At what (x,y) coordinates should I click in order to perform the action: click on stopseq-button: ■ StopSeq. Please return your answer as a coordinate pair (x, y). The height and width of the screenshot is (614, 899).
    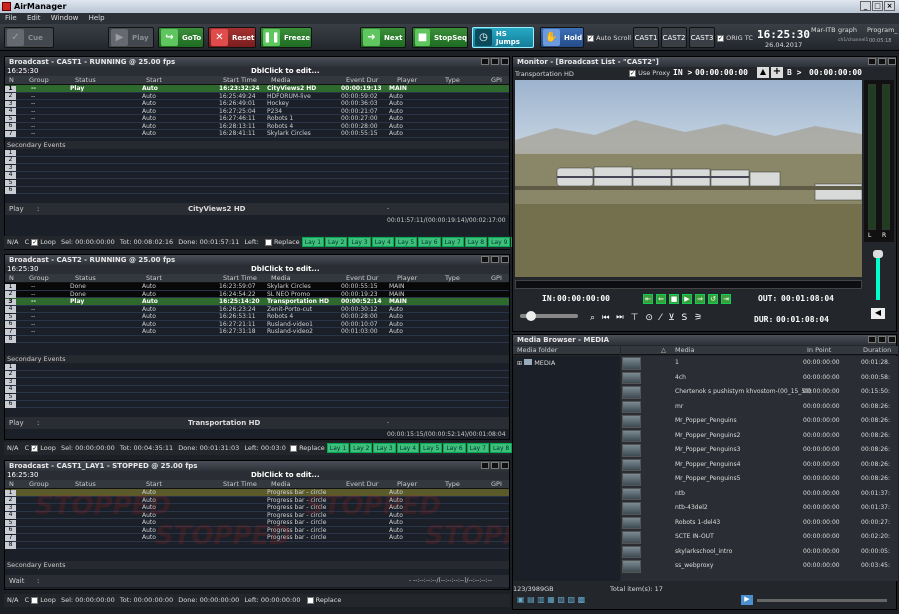
    Looking at the image, I should click on (440, 37).